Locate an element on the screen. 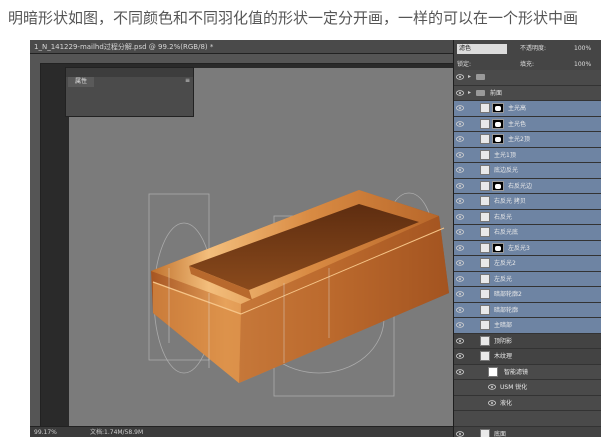 The width and height of the screenshot is (601, 437). smart-filter-row: 液化 is located at coordinates (527, 403).